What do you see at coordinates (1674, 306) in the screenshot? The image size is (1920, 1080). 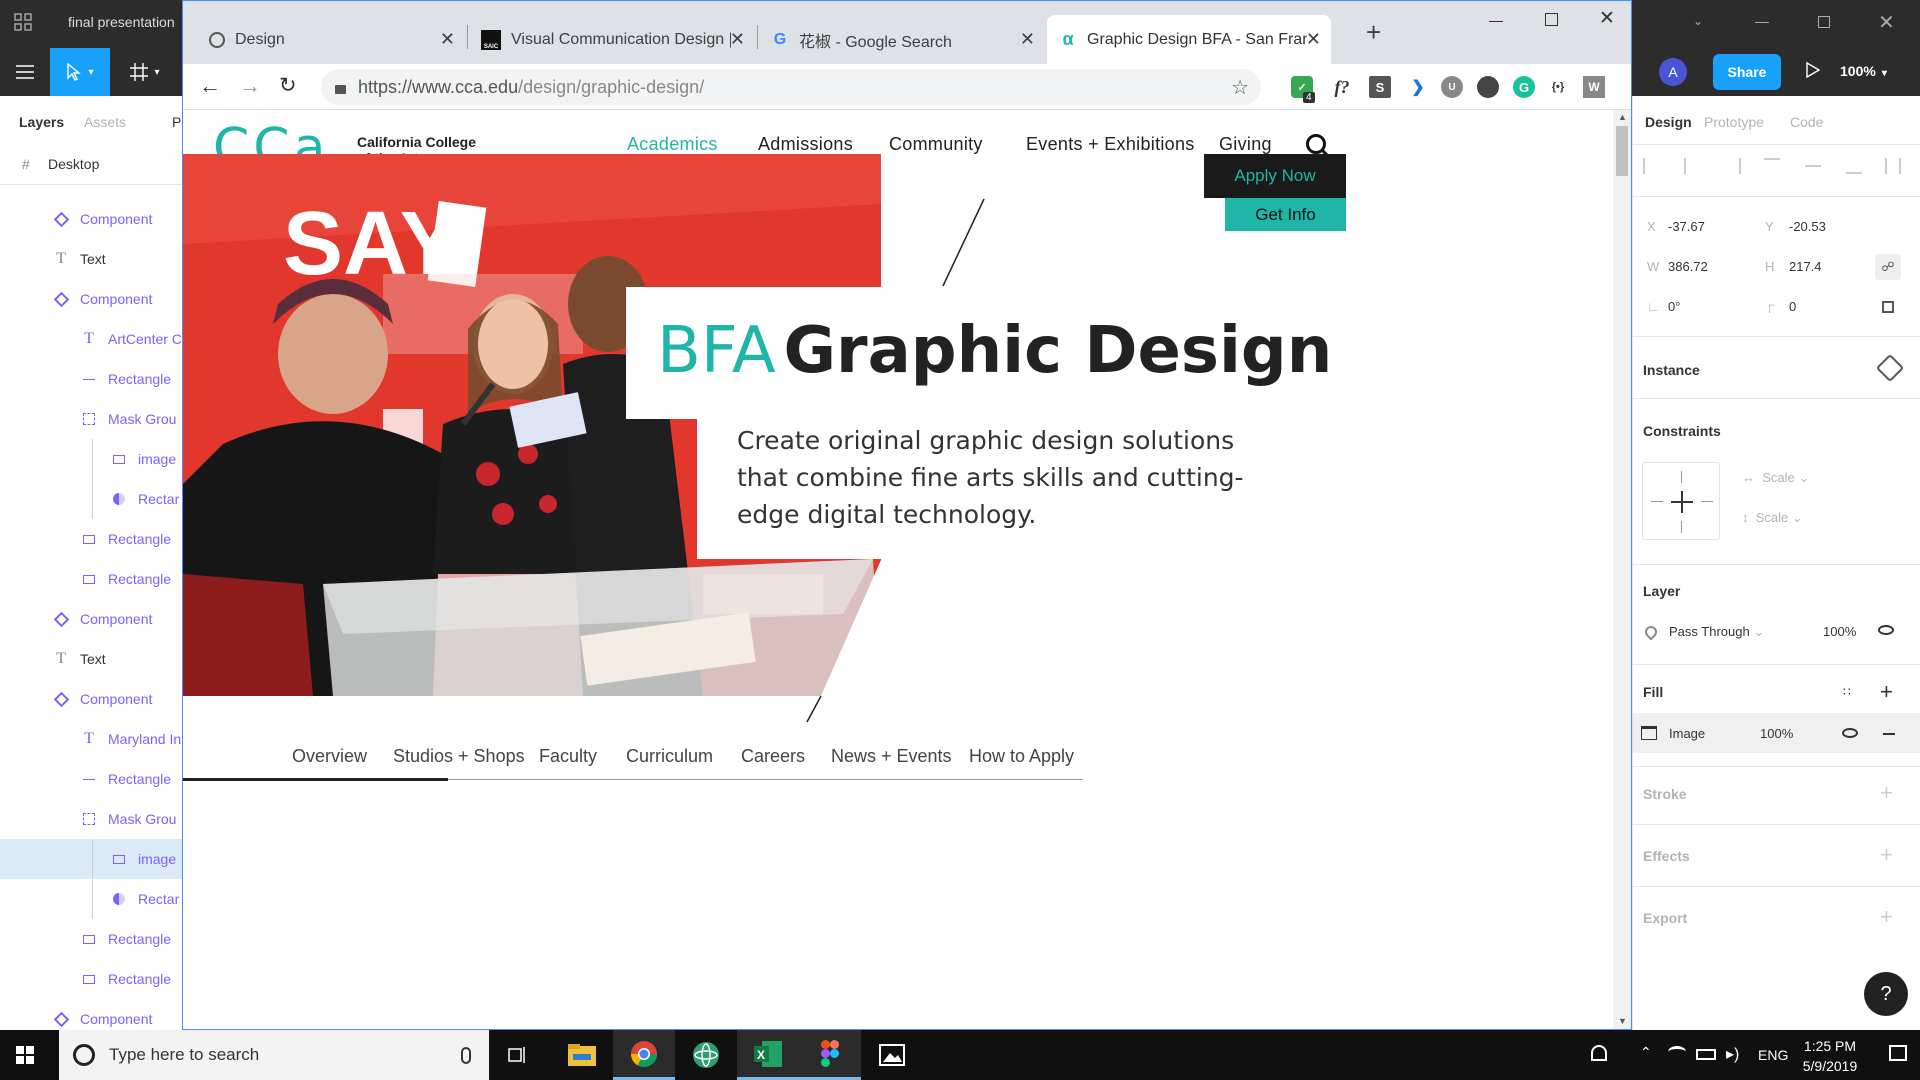 I see `rotation-field: 0°` at bounding box center [1674, 306].